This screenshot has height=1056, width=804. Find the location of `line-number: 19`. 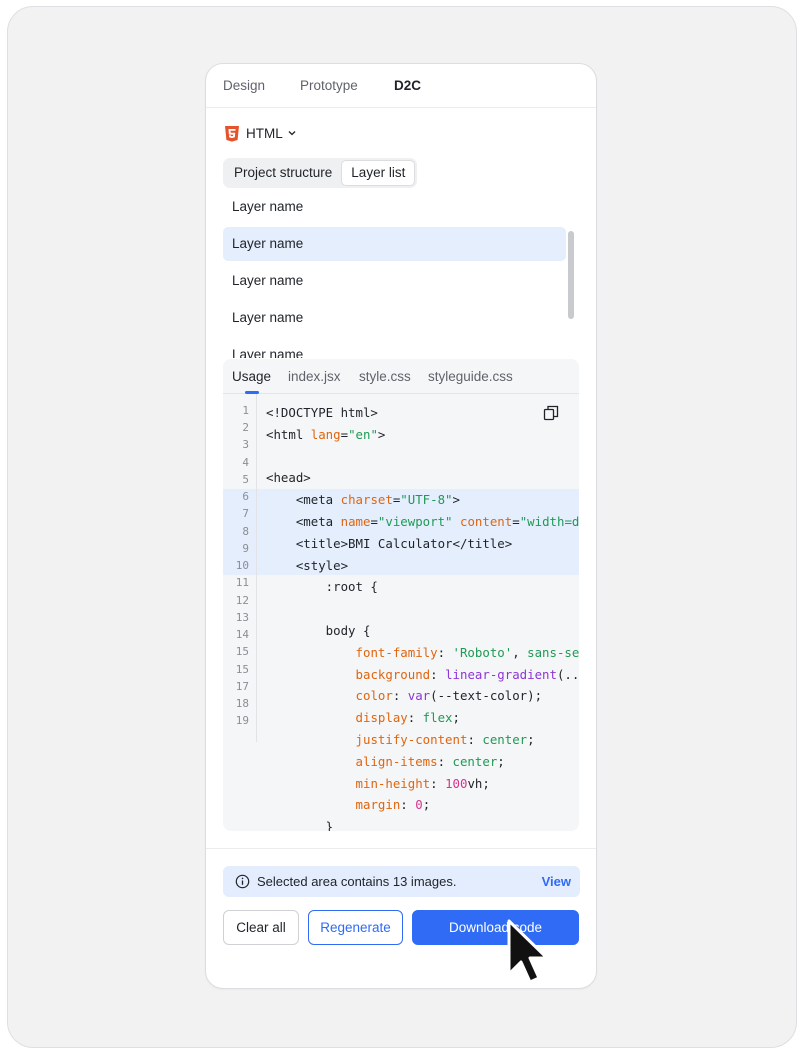

line-number: 19 is located at coordinates (242, 720).